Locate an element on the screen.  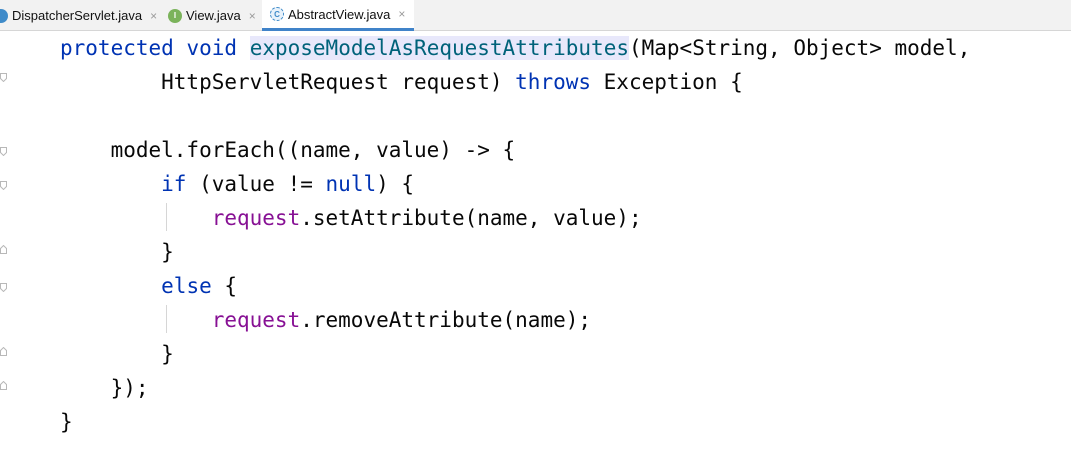
code-text: model.forEach((name, value) -> { is located at coordinates (288, 150).